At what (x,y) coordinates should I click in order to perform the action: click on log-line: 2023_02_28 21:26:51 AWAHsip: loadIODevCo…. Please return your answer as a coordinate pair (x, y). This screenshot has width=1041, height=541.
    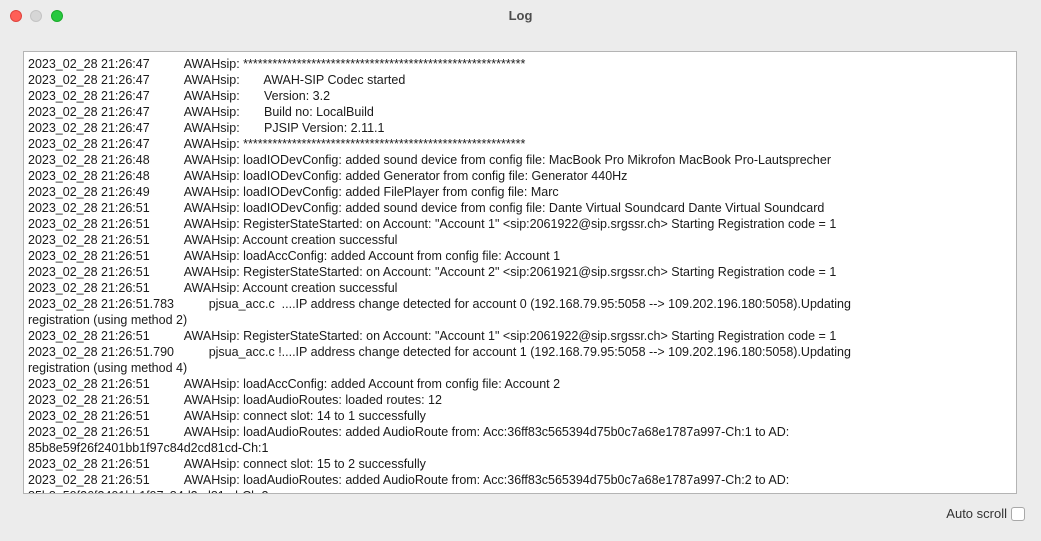
    Looking at the image, I should click on (426, 208).